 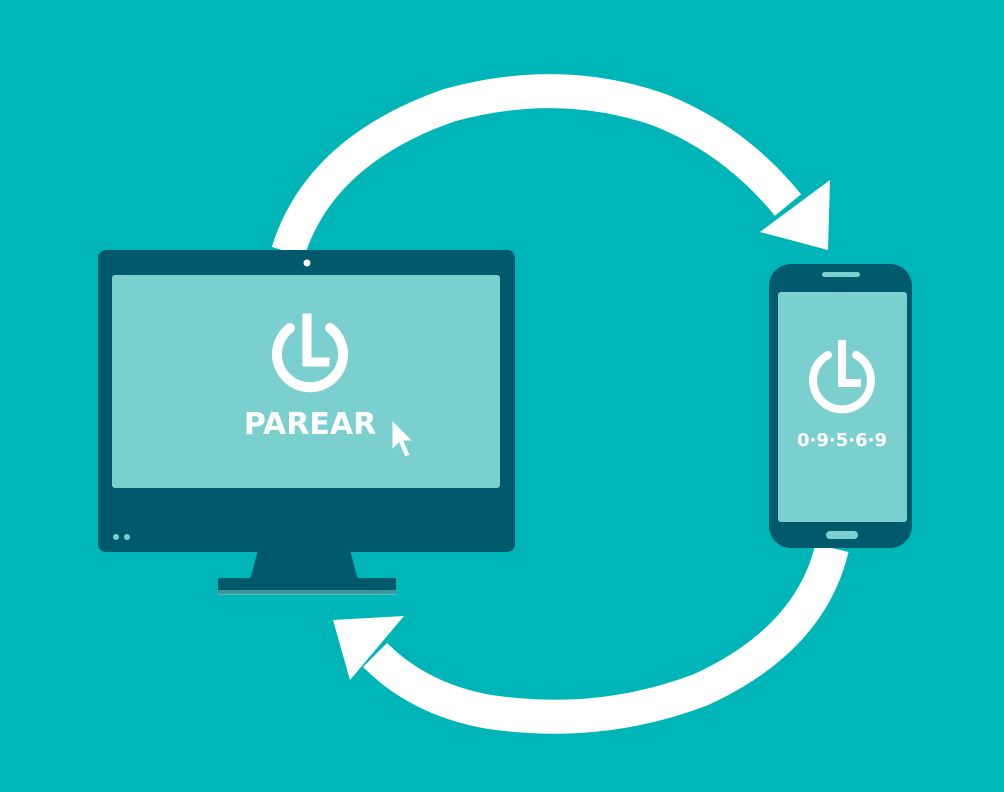 I want to click on pairing-code: 0·9·5·6·9, so click(x=842, y=440).